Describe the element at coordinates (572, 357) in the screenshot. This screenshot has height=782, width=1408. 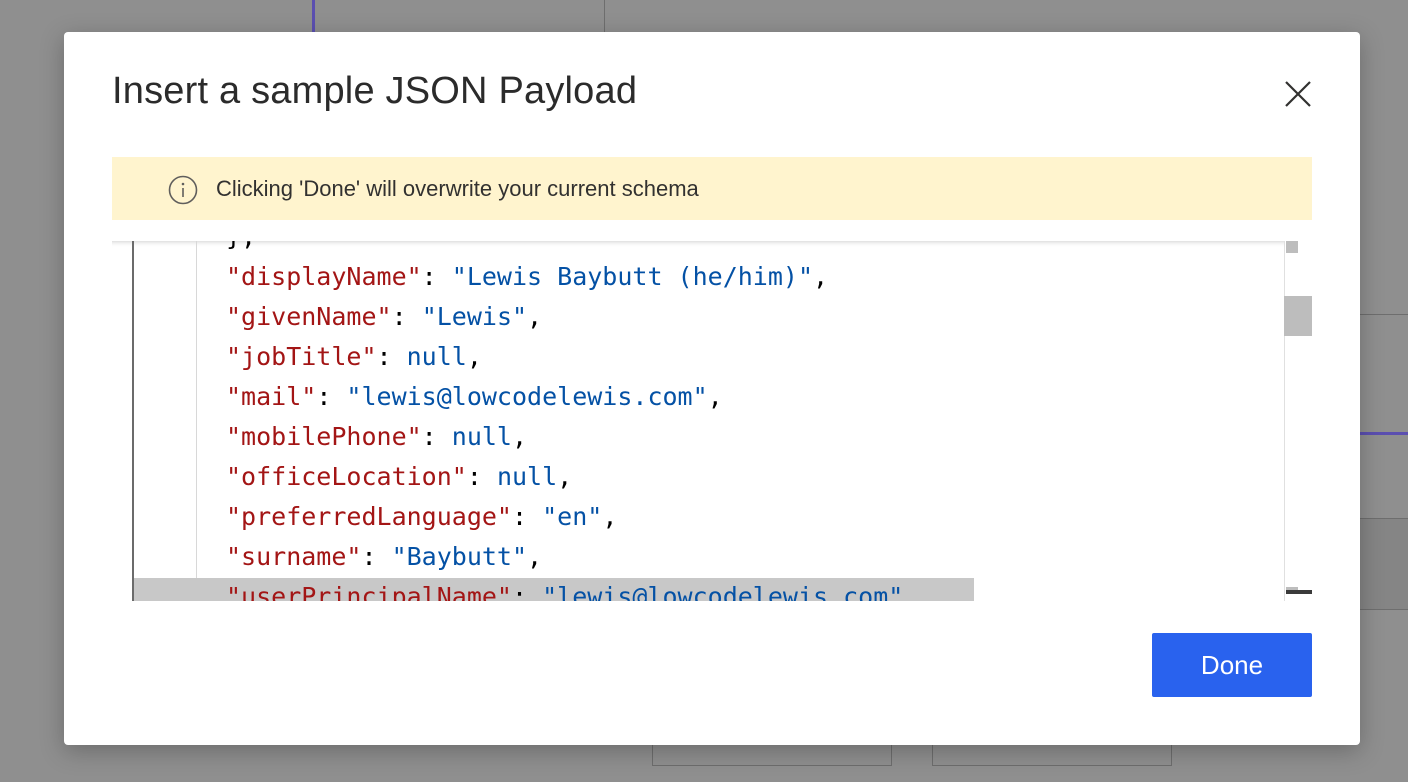
I see `code-line: "jobTitle": null,` at that location.